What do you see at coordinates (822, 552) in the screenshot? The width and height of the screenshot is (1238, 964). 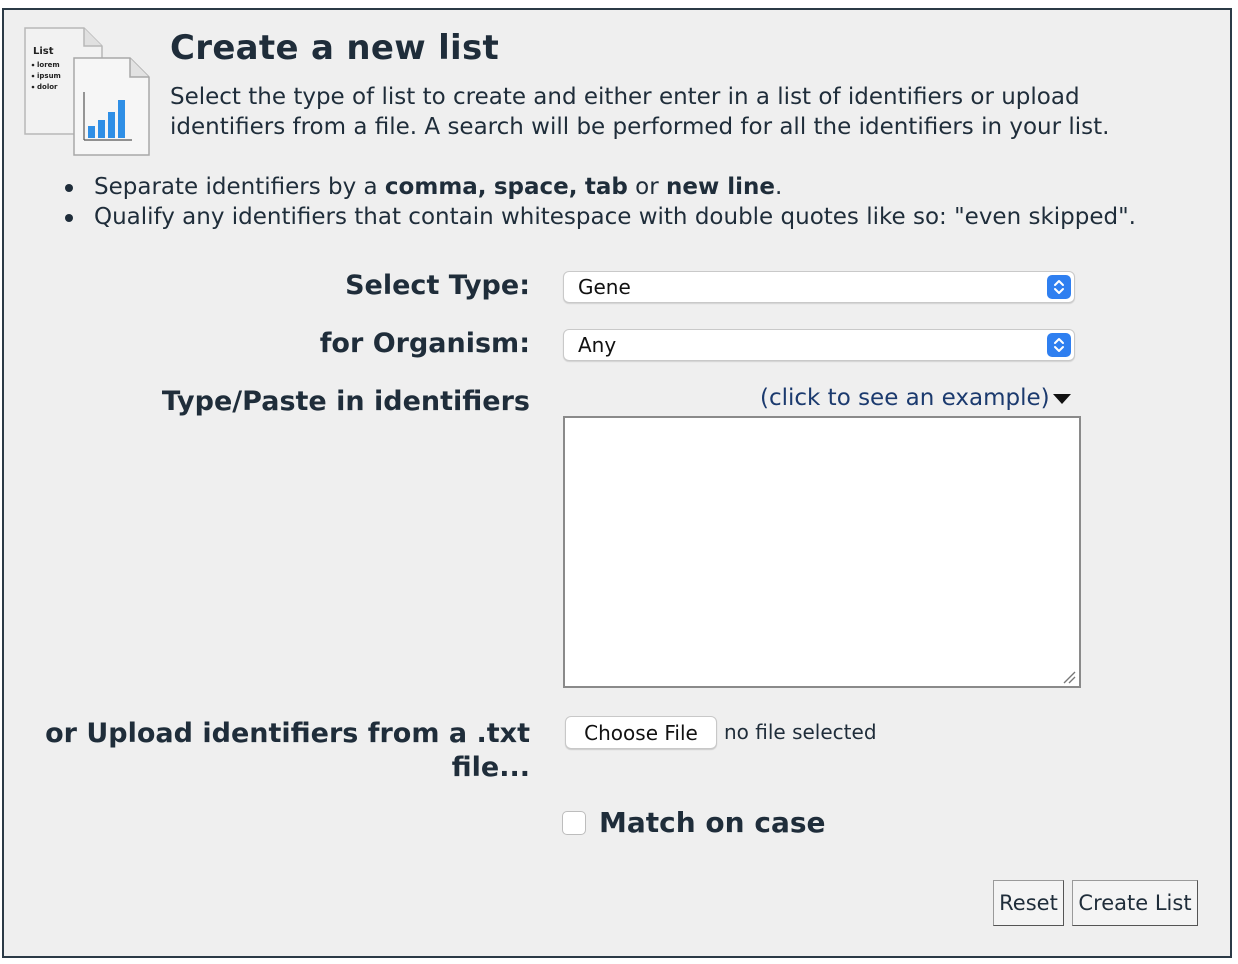 I see `identifiers-textarea` at bounding box center [822, 552].